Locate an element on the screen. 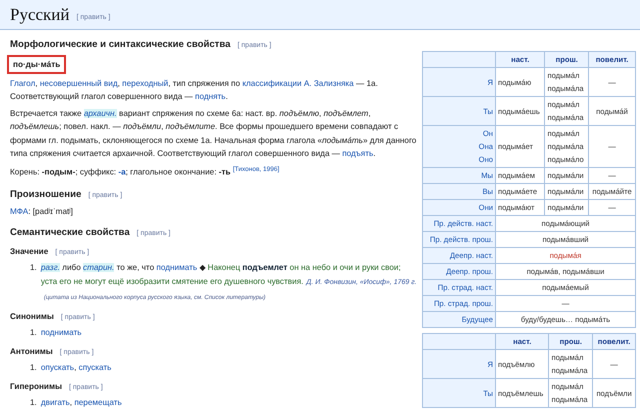  paragraph: Корень: -подым-; суффикс: -а; глагольное окончание: -ть $^{[Тихонов, 1996]}$ is located at coordinates (145, 172).